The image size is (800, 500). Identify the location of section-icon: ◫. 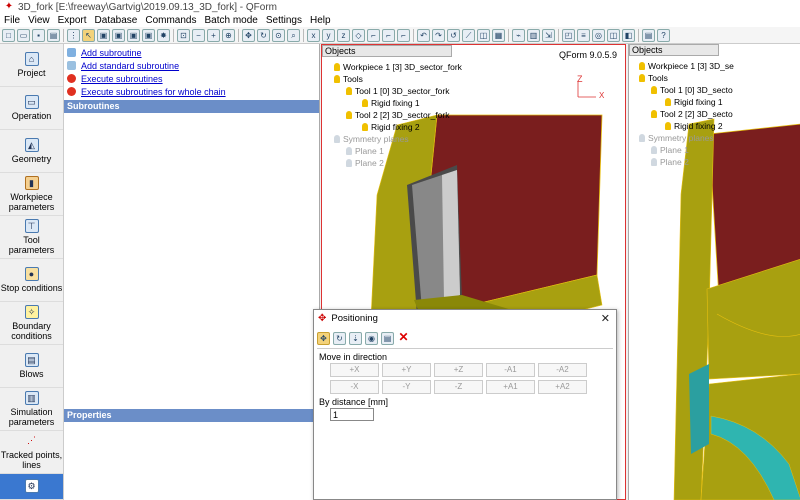
(483, 35).